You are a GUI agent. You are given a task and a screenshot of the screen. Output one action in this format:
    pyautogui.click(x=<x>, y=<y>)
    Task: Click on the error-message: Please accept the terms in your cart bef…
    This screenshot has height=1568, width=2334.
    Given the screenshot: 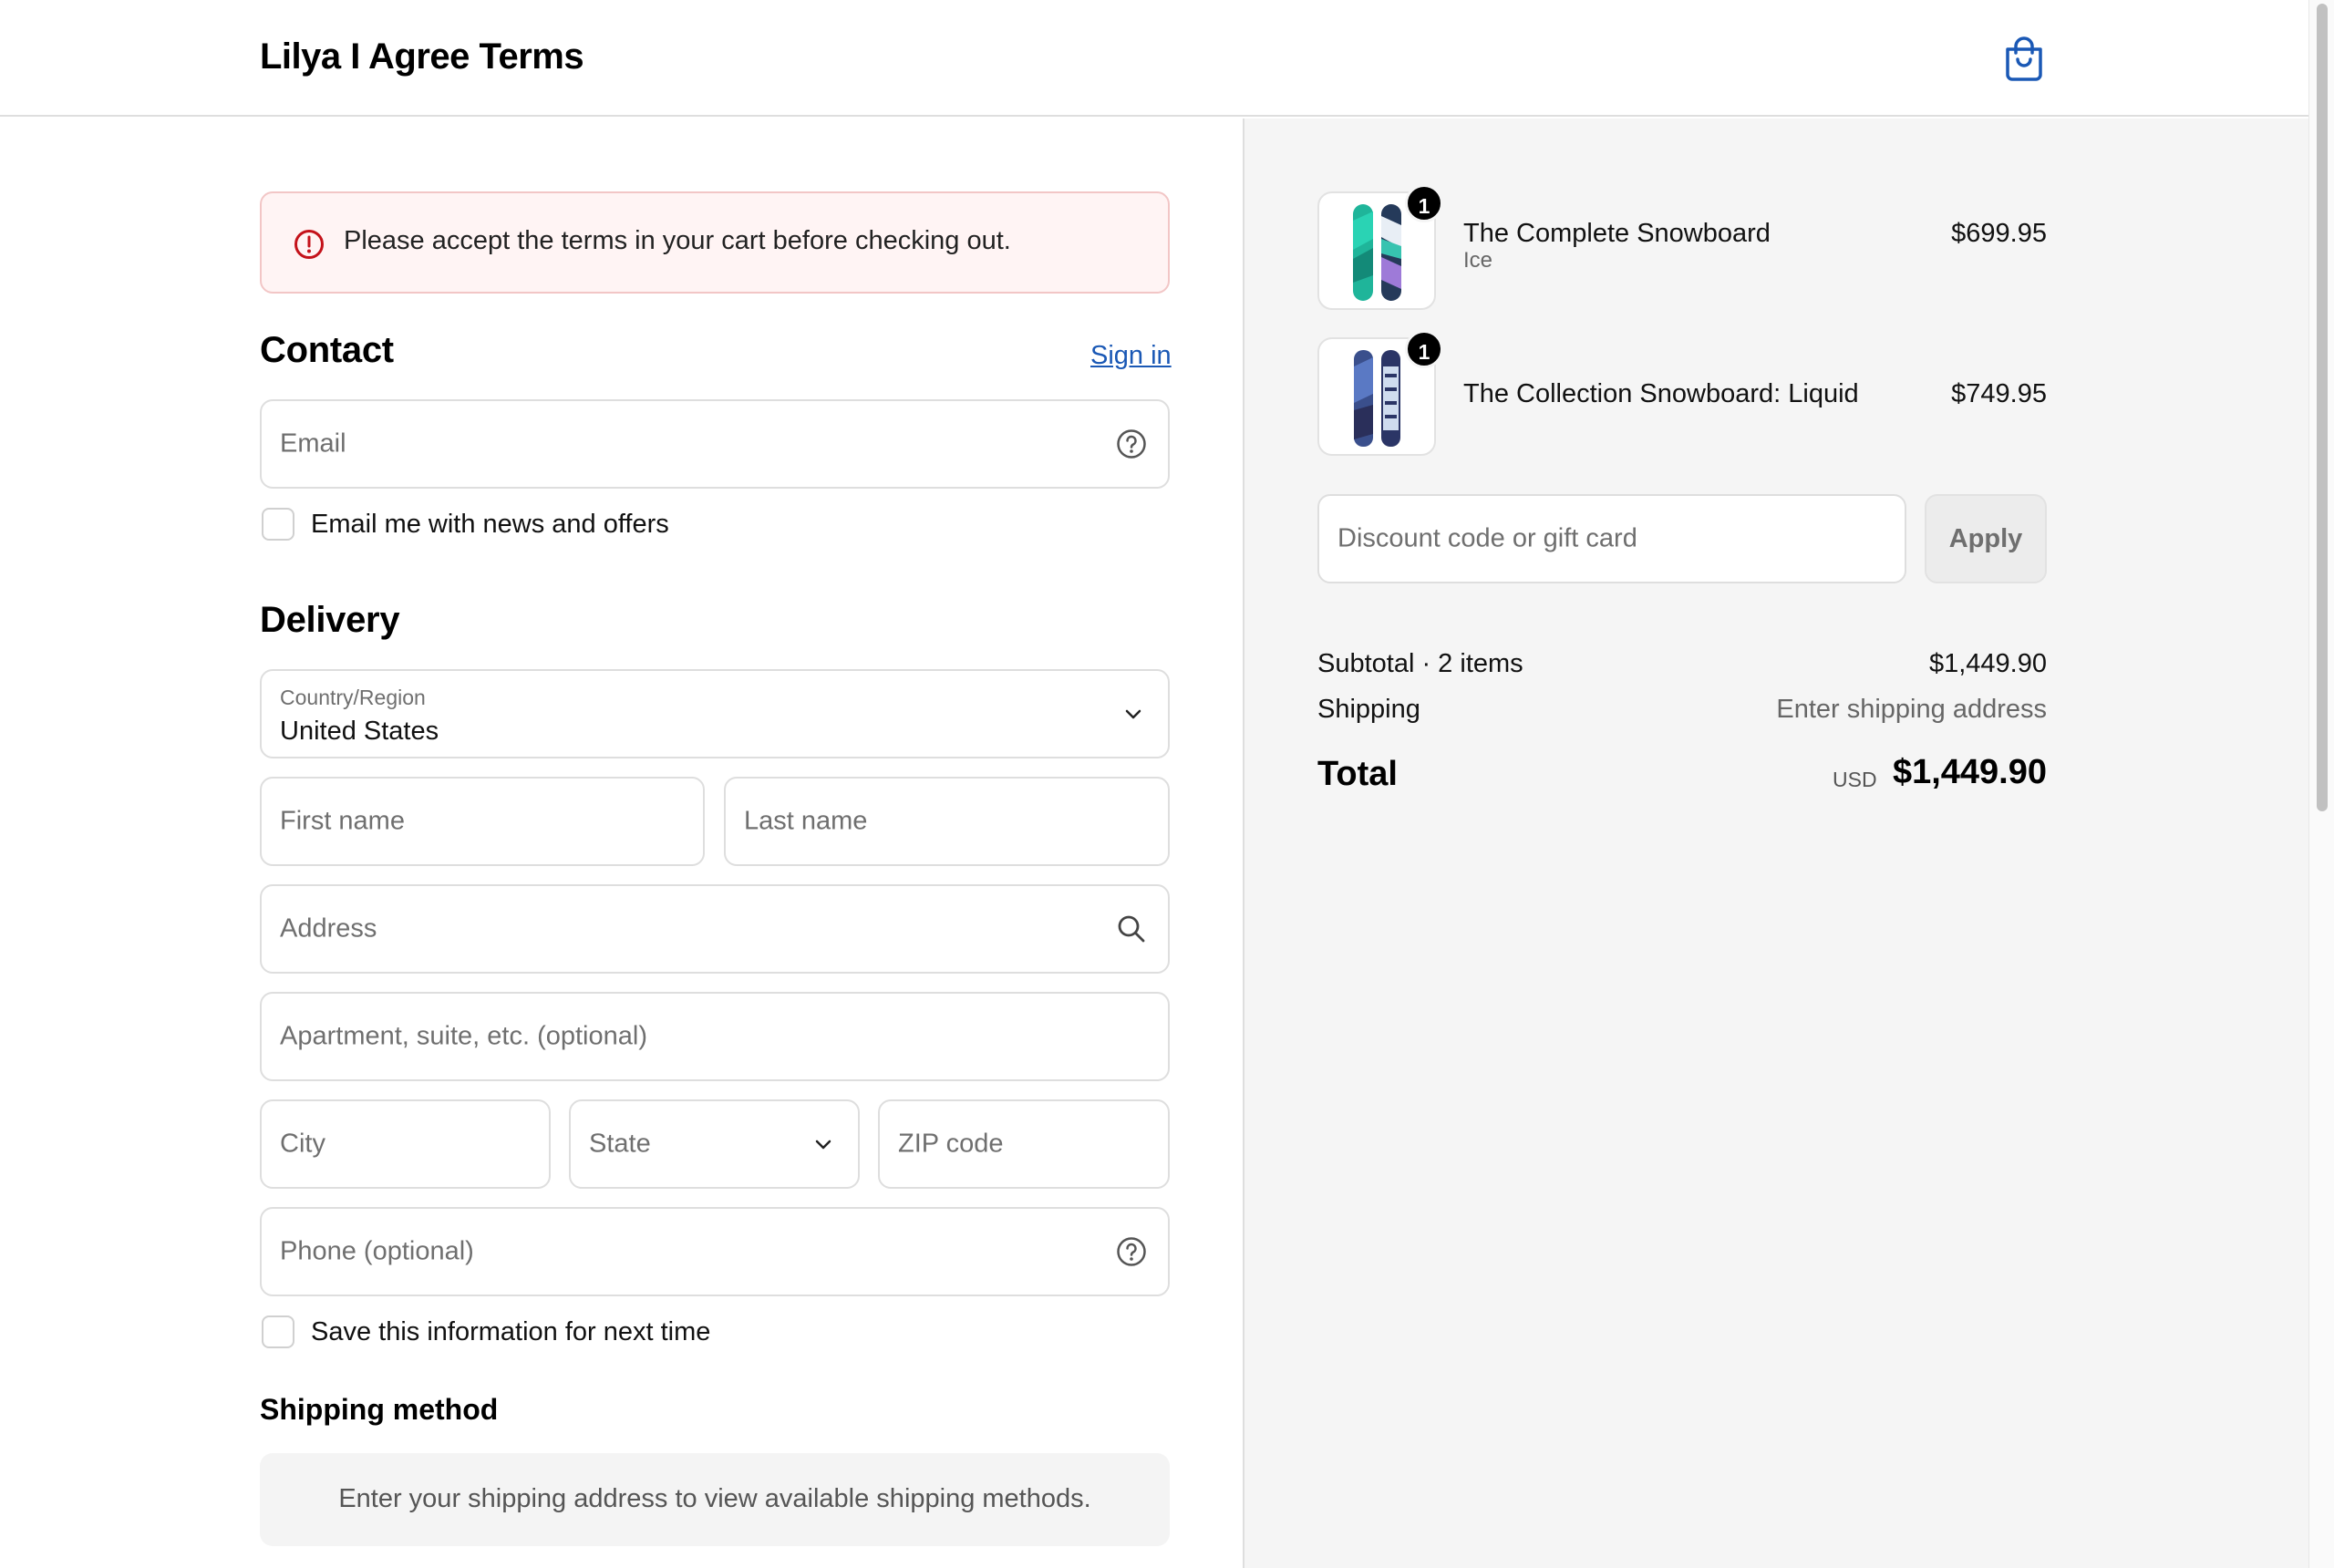 What is the action you would take?
    pyautogui.click(x=677, y=241)
    